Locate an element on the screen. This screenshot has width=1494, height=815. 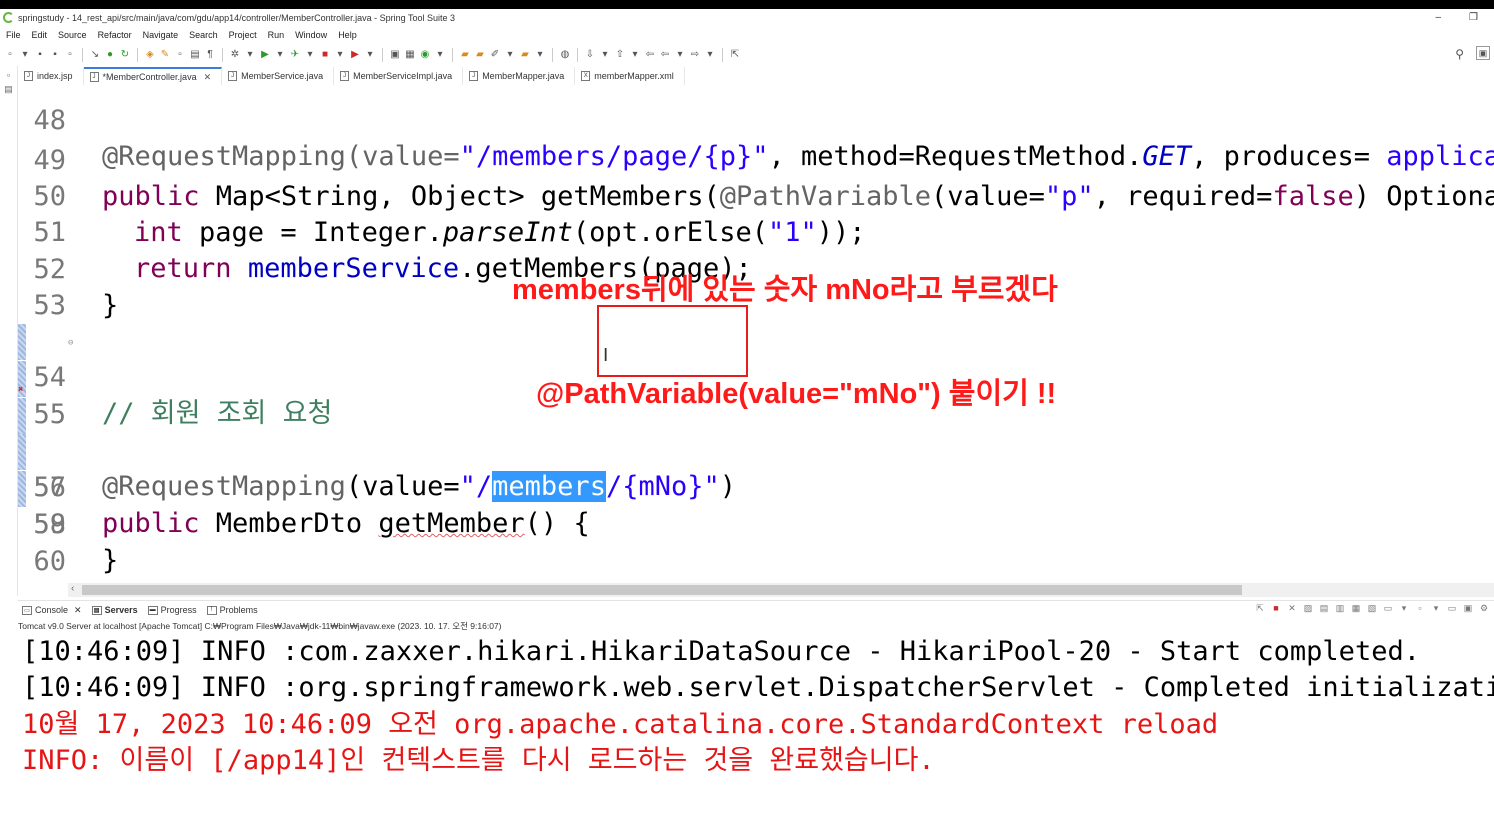
tab-member-mapper: J MemberMapper.java is located at coordinates (519, 76).